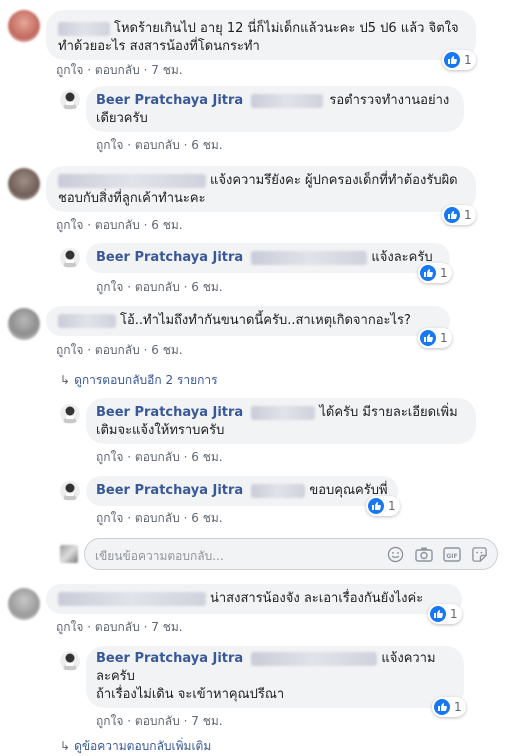  I want to click on camera-icon, so click(424, 556).